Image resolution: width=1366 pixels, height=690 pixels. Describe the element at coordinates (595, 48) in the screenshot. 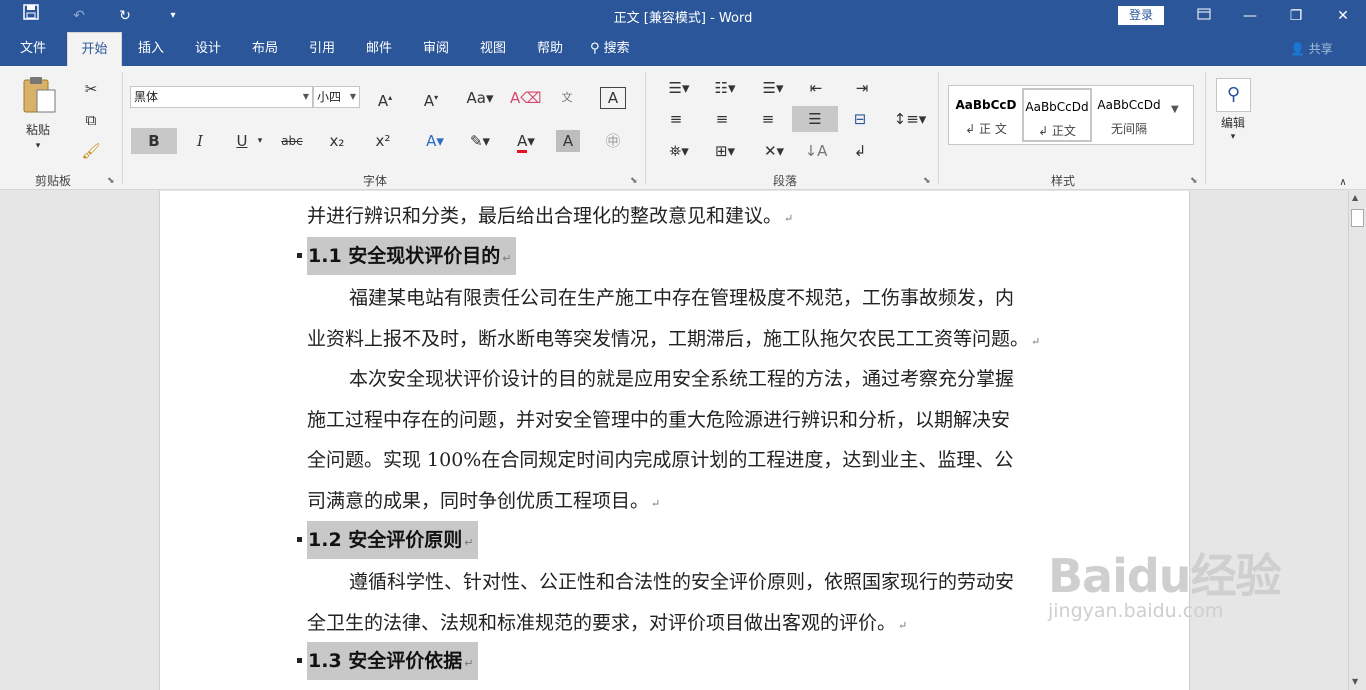

I see `search-icon: ⚲` at that location.